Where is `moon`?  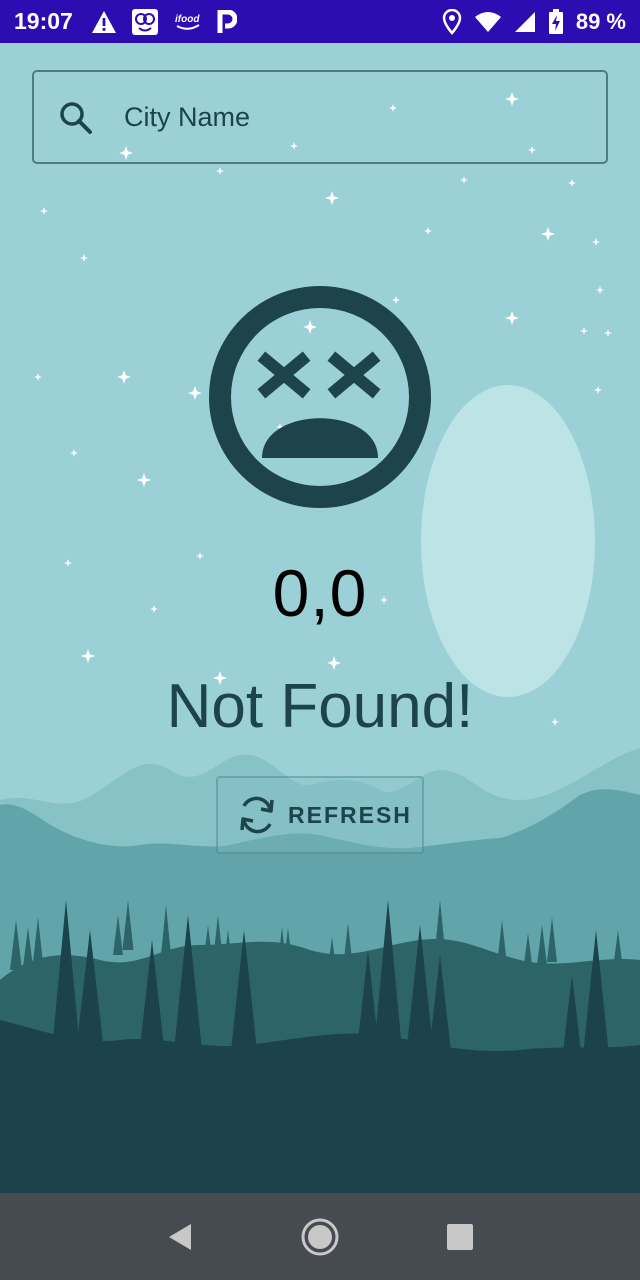 moon is located at coordinates (508, 541).